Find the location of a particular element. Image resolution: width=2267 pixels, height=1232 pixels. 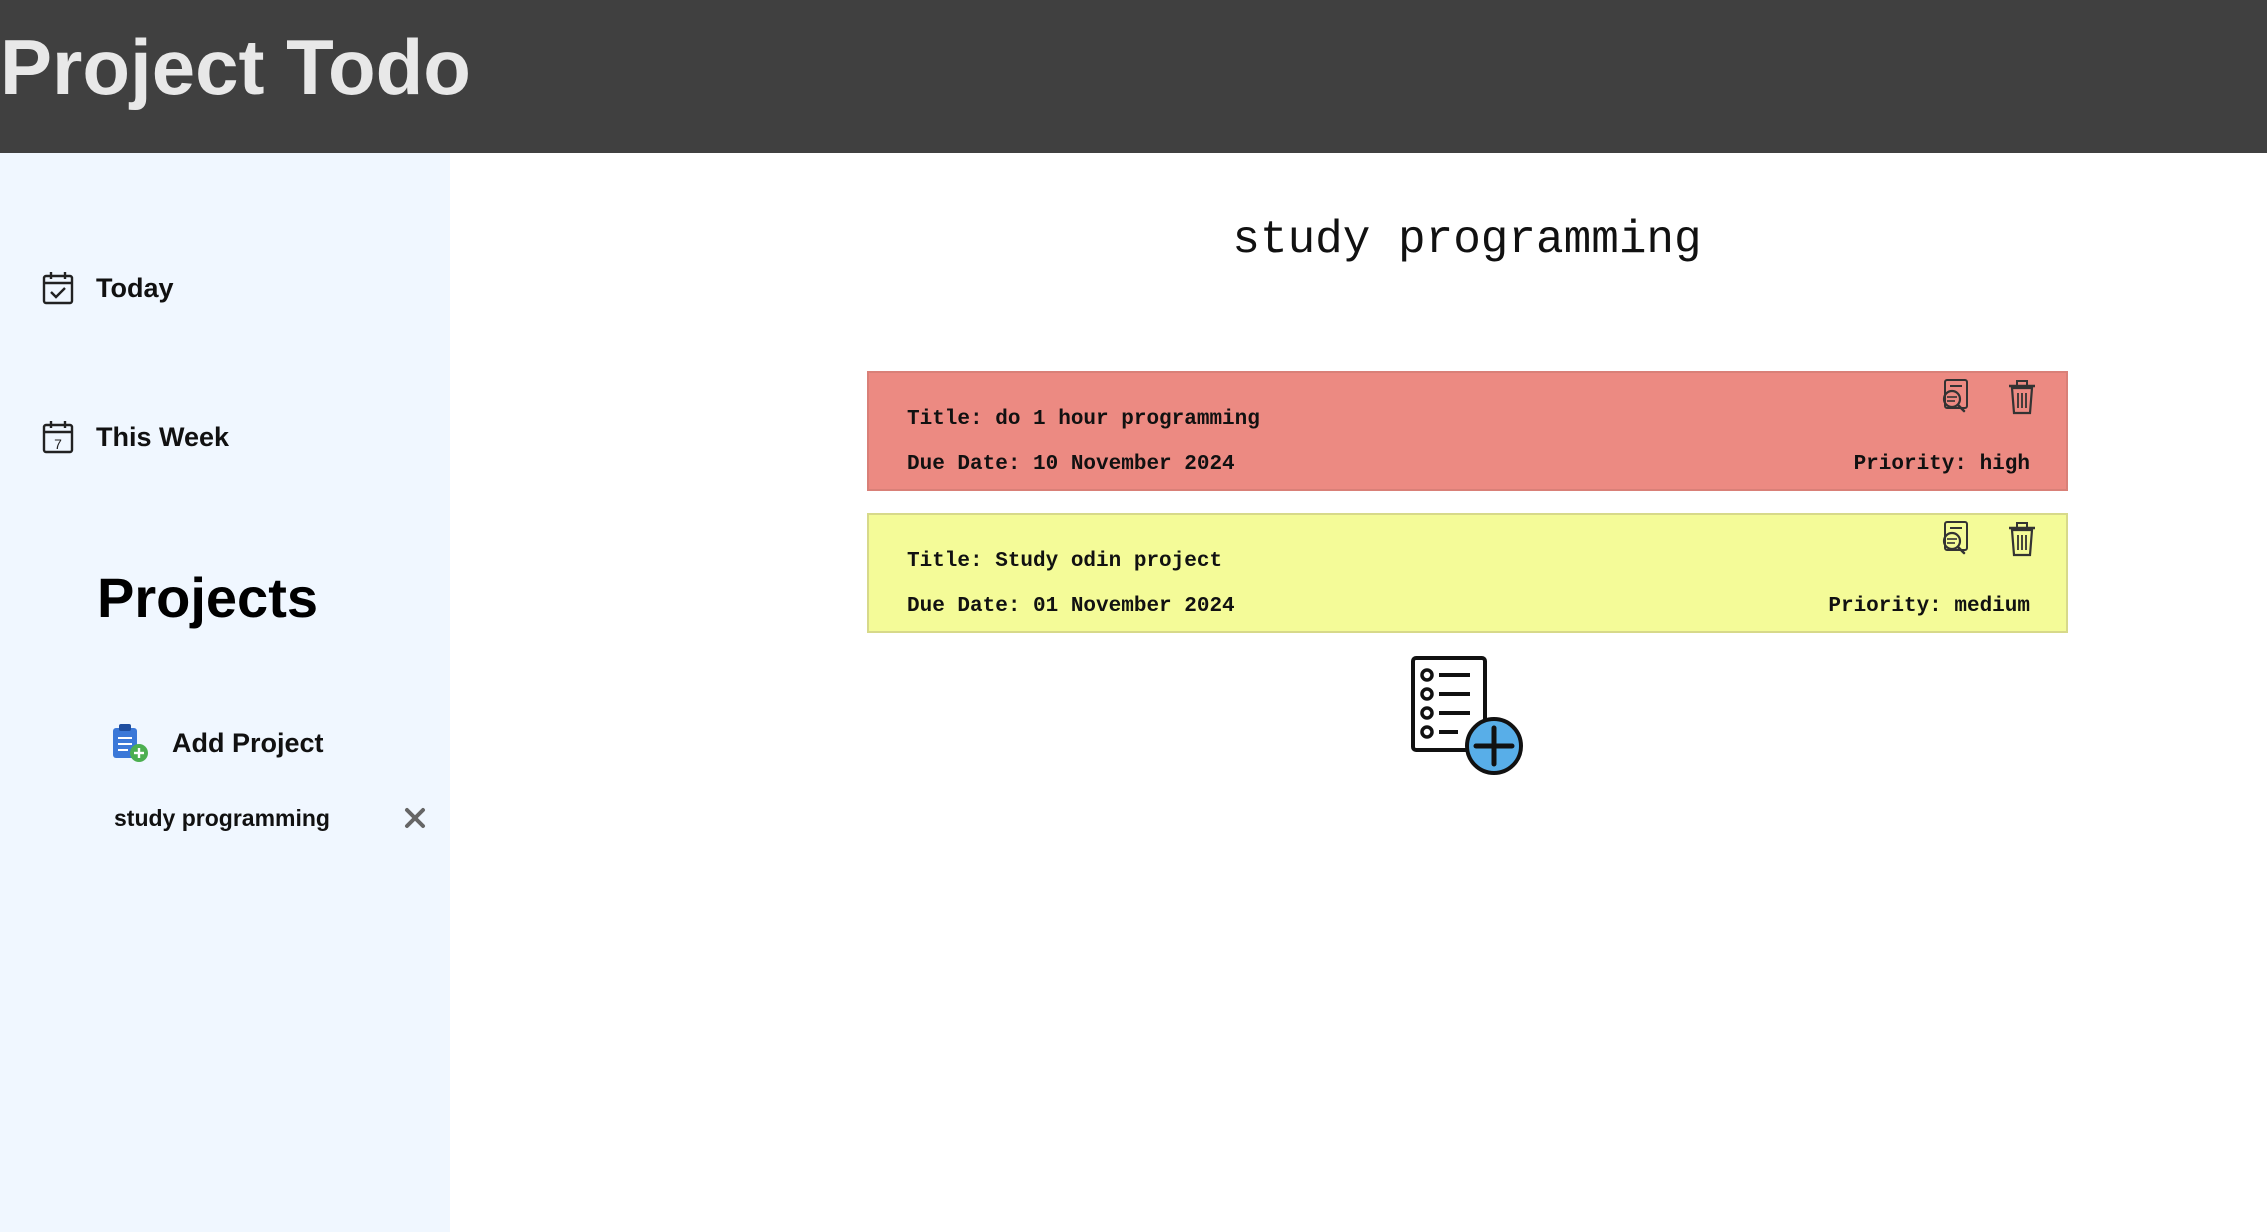

todo-title: Title: do 1 hour programming is located at coordinates (1083, 419).